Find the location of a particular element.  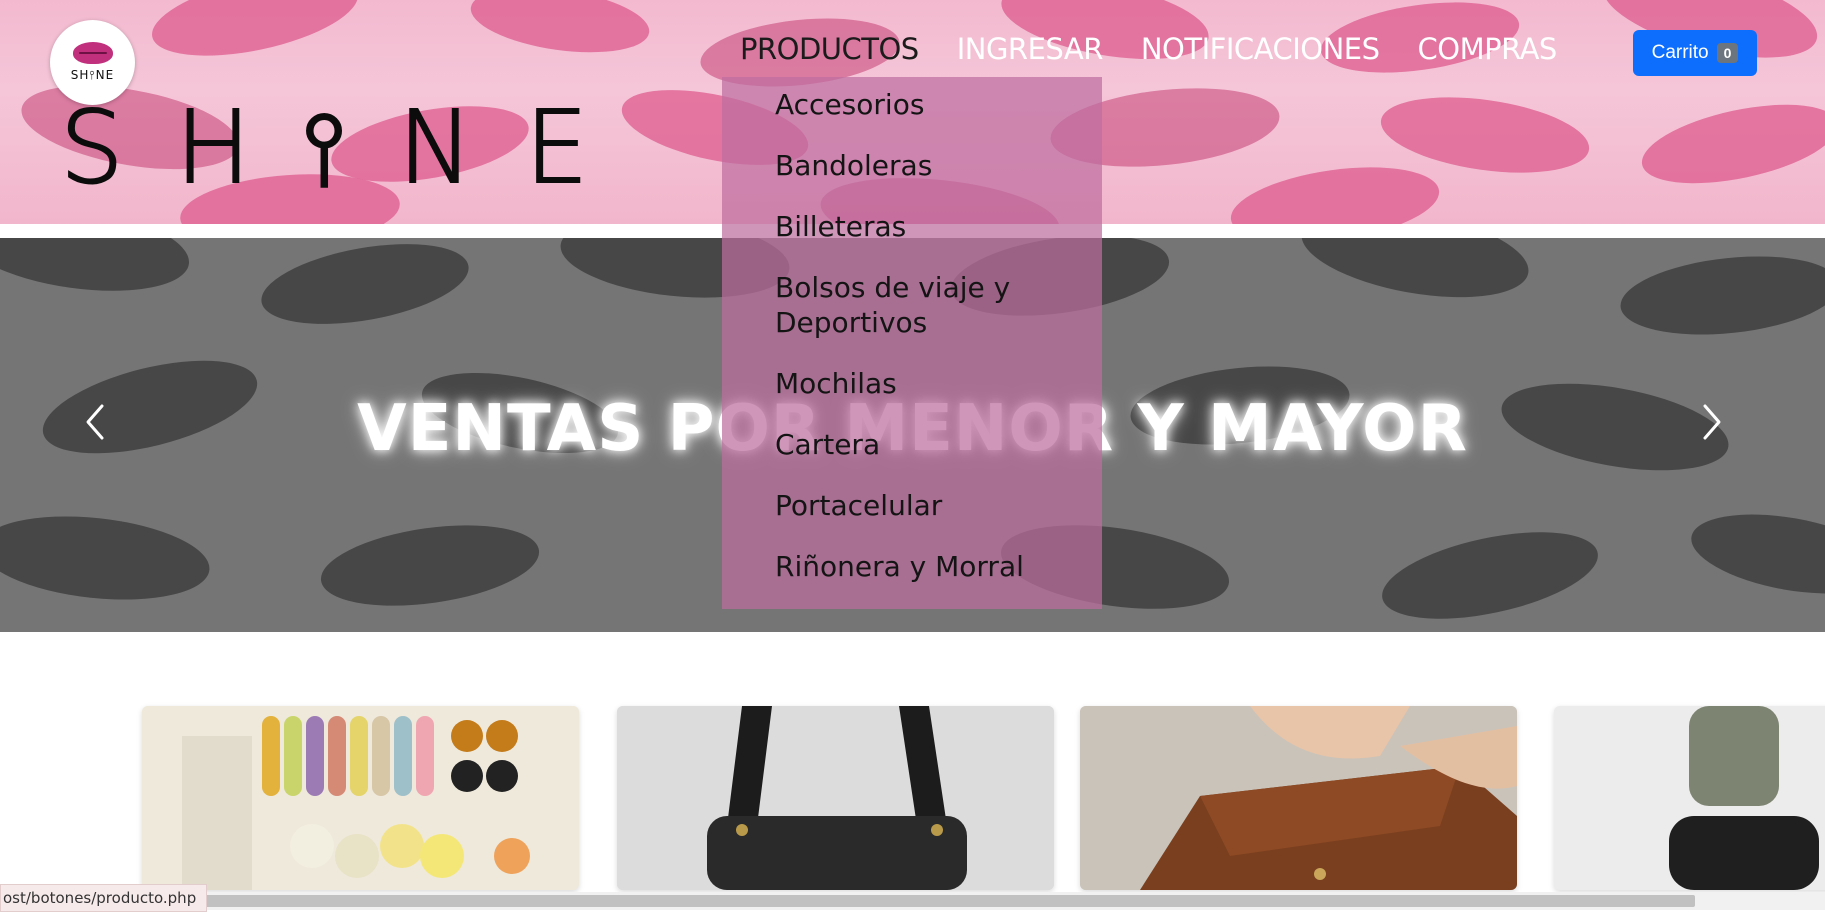

cart-button: Carrito 0 is located at coordinates (1695, 53).